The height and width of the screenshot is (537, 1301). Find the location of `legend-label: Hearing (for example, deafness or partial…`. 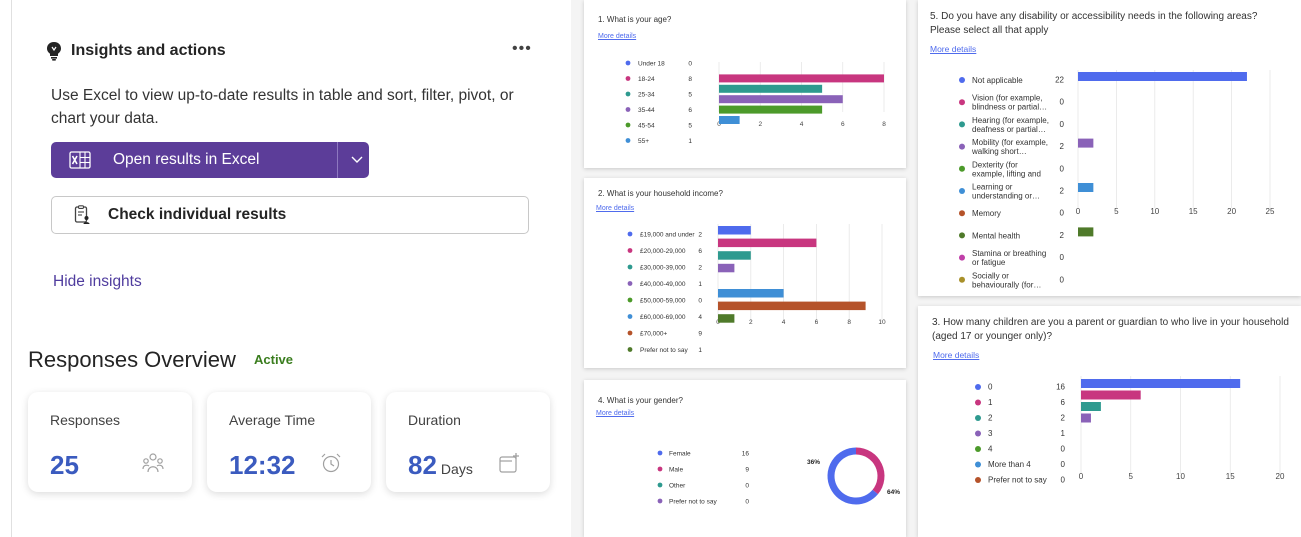

legend-label: Hearing (for example, deafness or partial… is located at coordinates (1010, 125).